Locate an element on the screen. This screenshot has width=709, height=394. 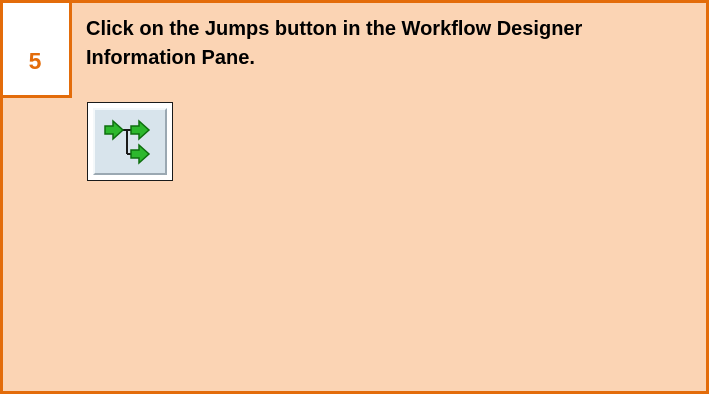
step-number: 5 is located at coordinates (35, 61).